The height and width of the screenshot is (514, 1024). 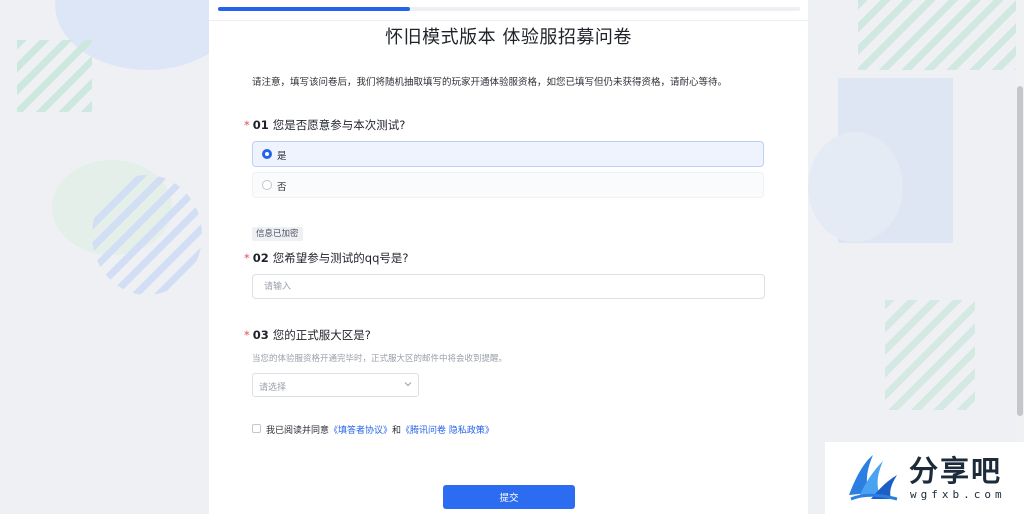 I want to click on page-scrollbar, so click(x=1020, y=257).